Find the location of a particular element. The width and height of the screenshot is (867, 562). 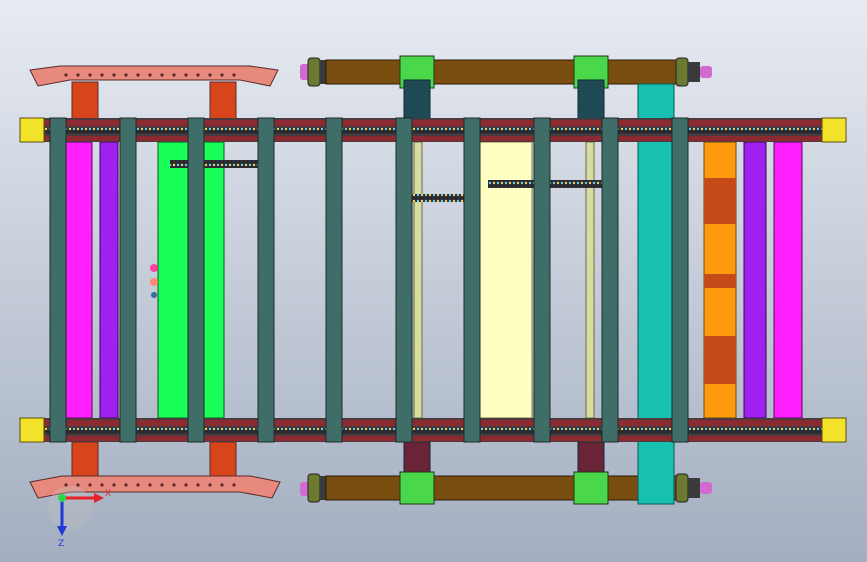

top-rail is located at coordinates (433, 130).